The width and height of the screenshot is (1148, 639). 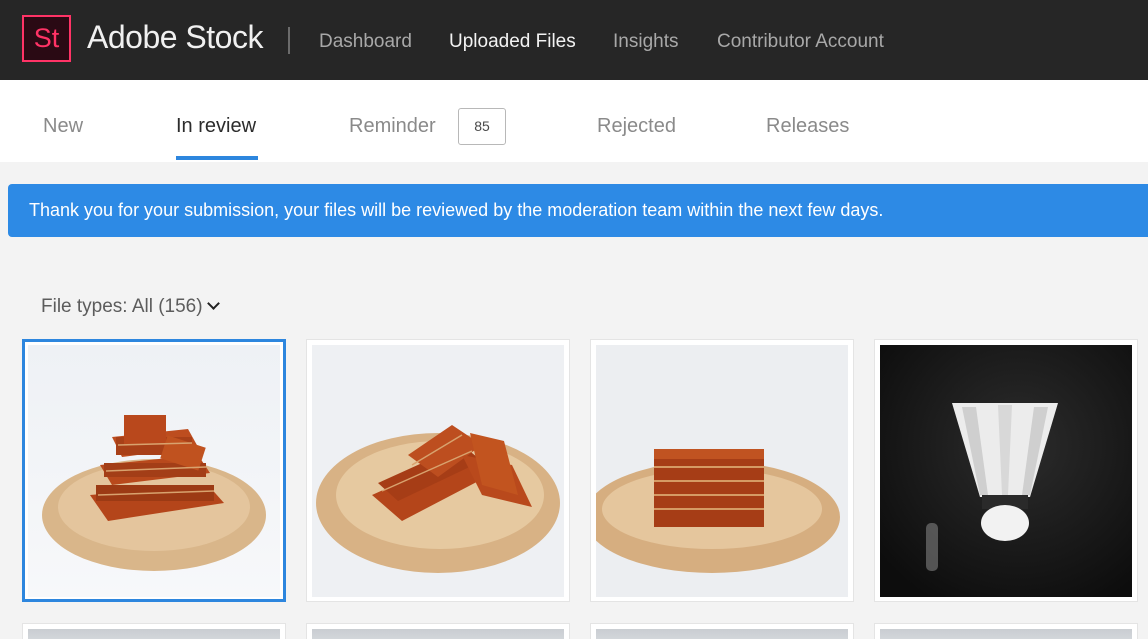 What do you see at coordinates (63, 126) in the screenshot?
I see `tab-new: New` at bounding box center [63, 126].